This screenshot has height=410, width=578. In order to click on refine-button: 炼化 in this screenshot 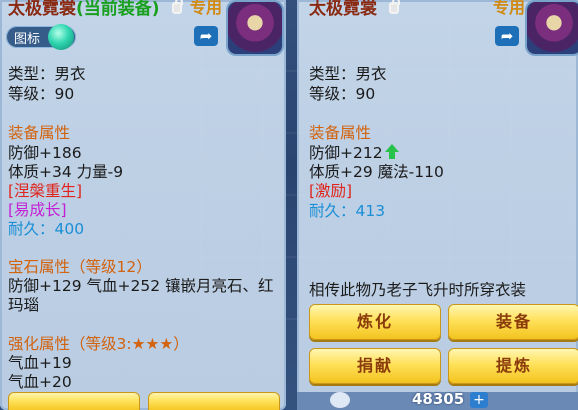, I will do `click(375, 322)`.